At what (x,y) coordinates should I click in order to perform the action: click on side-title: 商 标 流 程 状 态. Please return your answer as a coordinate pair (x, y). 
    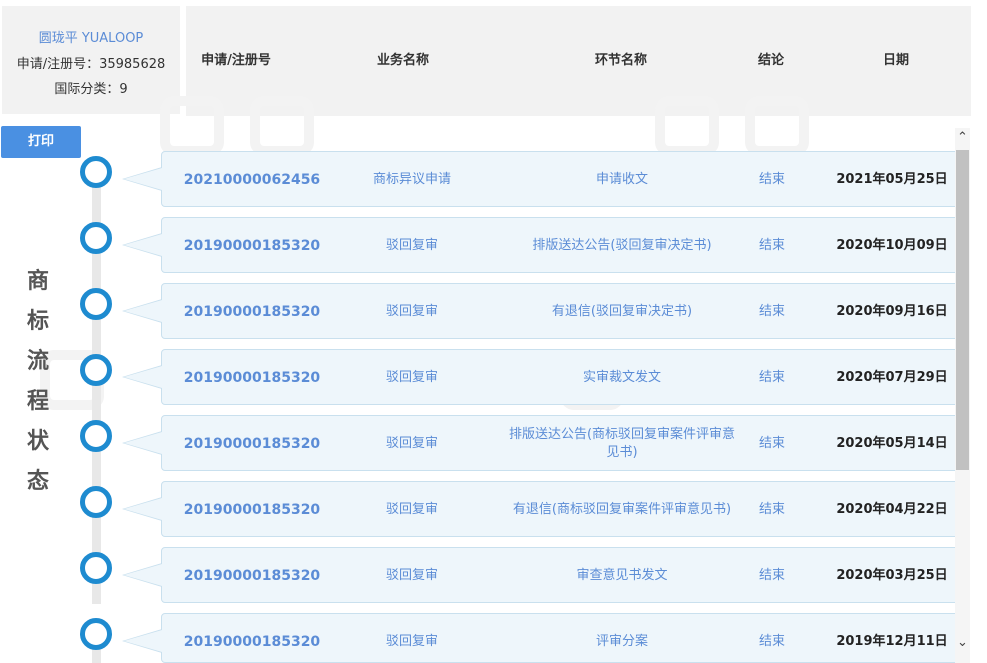
    Looking at the image, I should click on (38, 382).